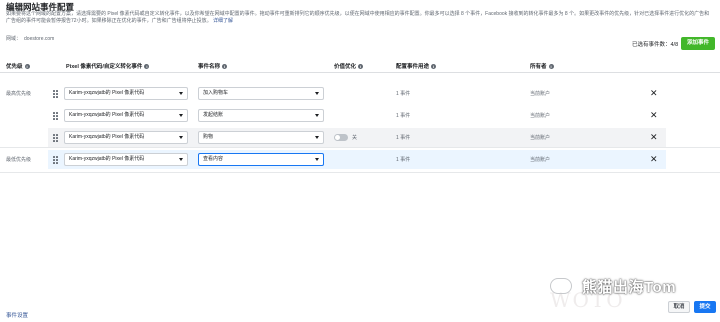 The height and width of the screenshot is (322, 720). Describe the element at coordinates (39, 39) in the screenshot. I see `domain-value: doestore.com` at that location.